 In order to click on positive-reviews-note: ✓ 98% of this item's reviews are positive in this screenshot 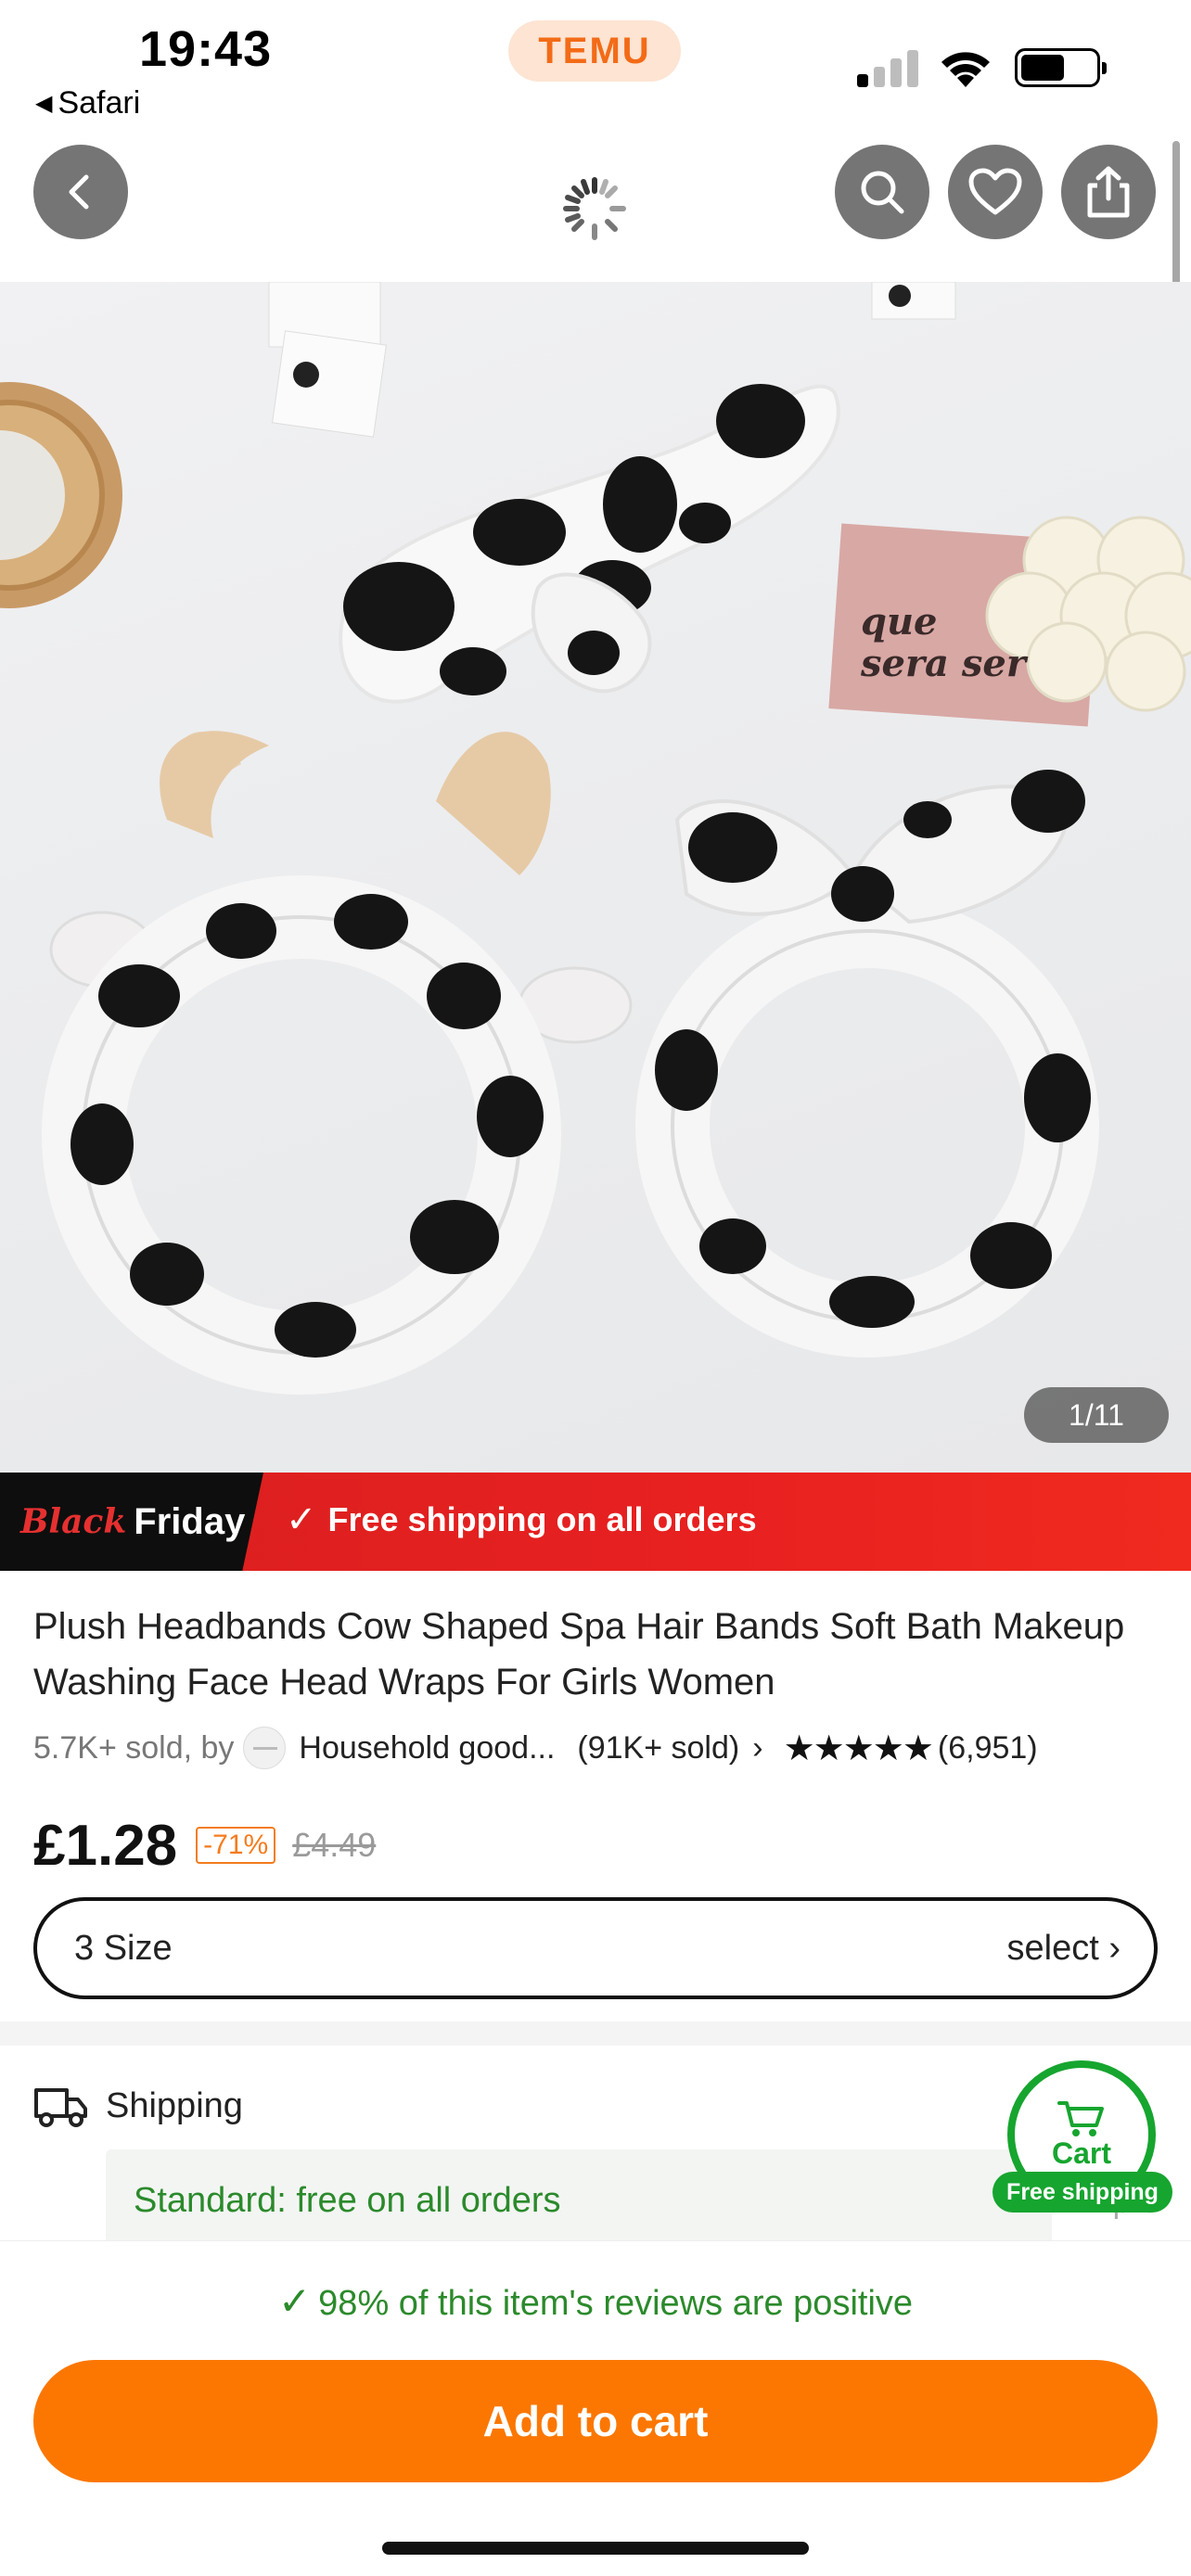, I will do `click(595, 2301)`.